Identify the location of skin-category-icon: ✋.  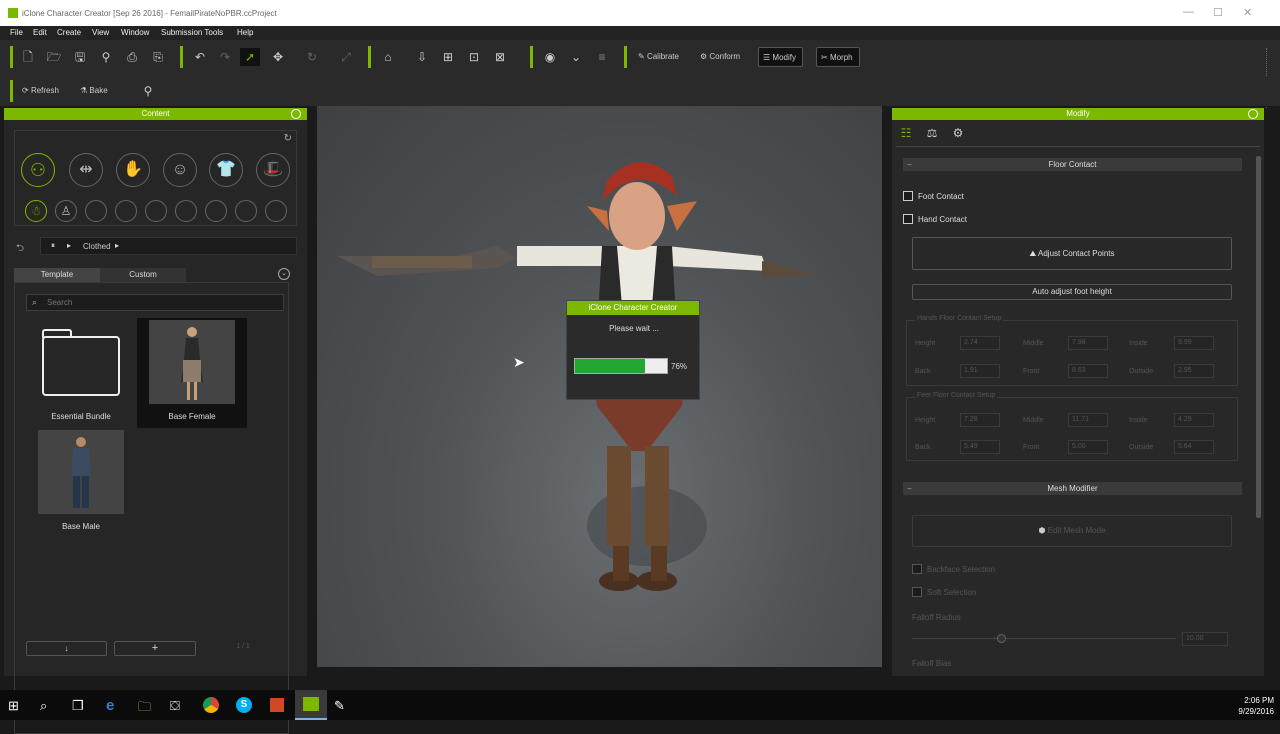
(133, 170).